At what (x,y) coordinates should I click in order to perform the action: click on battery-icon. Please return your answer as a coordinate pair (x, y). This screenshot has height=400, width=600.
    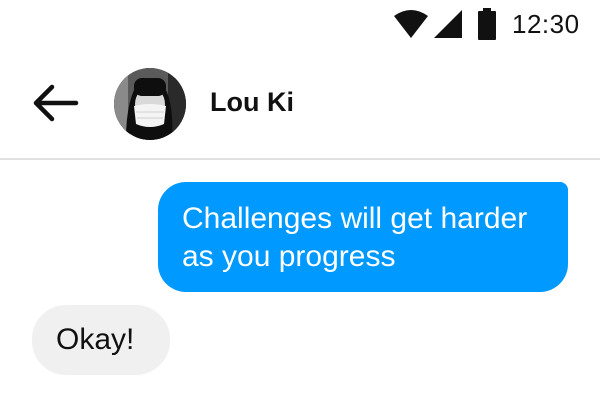
    Looking at the image, I should click on (487, 24).